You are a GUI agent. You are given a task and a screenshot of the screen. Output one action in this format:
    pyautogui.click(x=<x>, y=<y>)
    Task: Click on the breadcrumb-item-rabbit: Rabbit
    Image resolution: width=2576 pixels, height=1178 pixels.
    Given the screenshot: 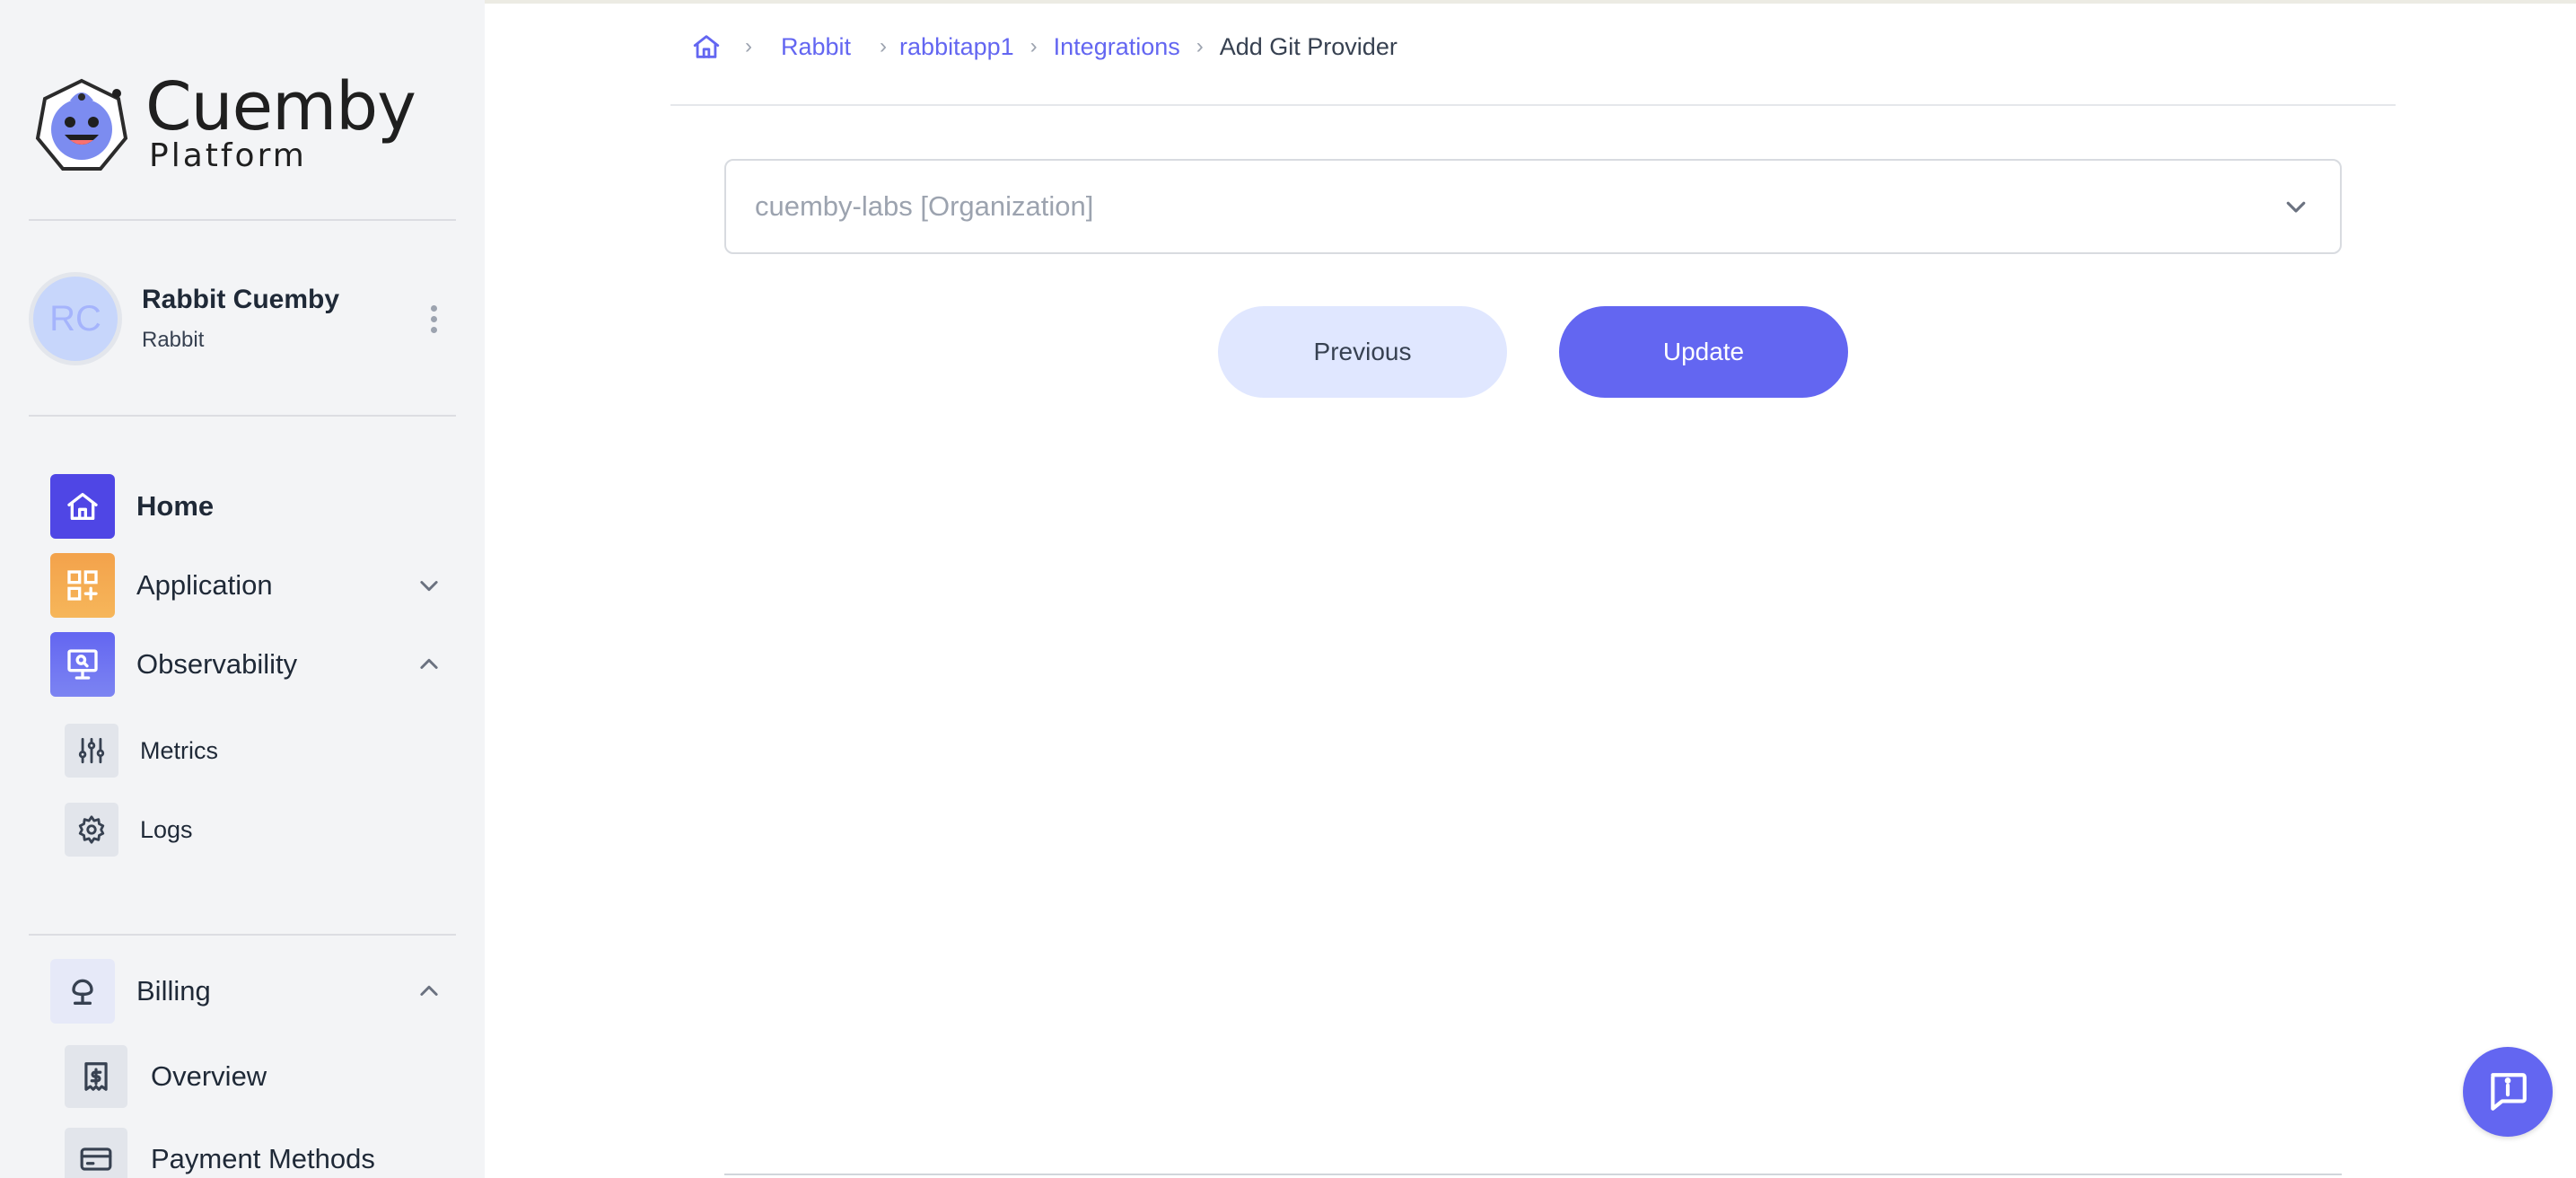 What is the action you would take?
    pyautogui.click(x=816, y=47)
    